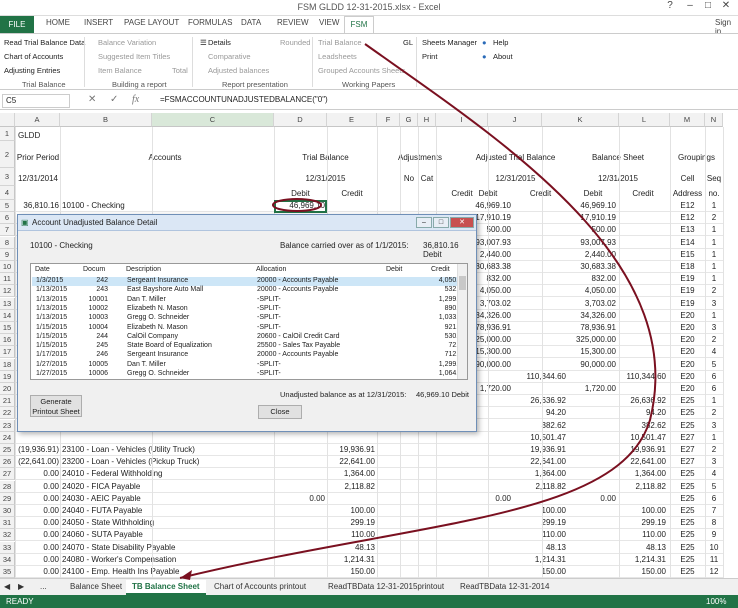 This screenshot has height=608, width=738. What do you see at coordinates (462, 321) in the screenshot?
I see `list-scrollbar` at bounding box center [462, 321].